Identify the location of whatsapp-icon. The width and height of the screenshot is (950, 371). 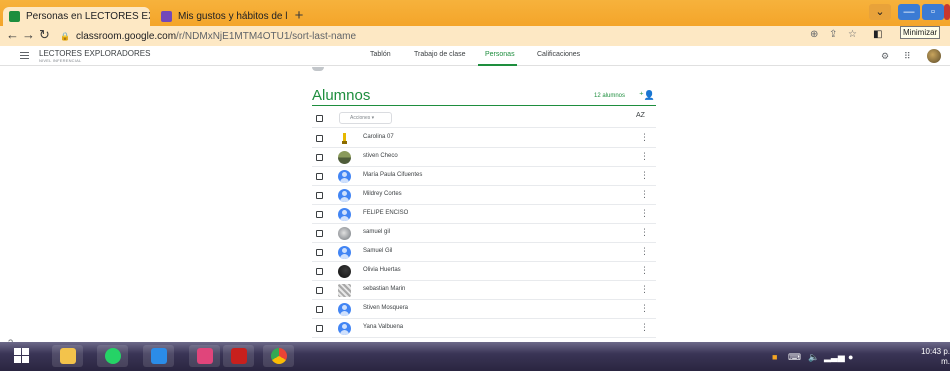
(112, 356).